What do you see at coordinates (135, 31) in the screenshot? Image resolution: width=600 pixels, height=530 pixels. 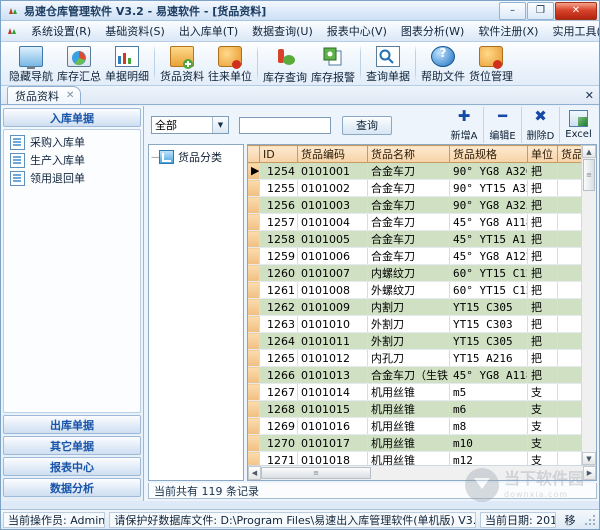 I see `menu-item-basic-data: 基础资料(S)` at bounding box center [135, 31].